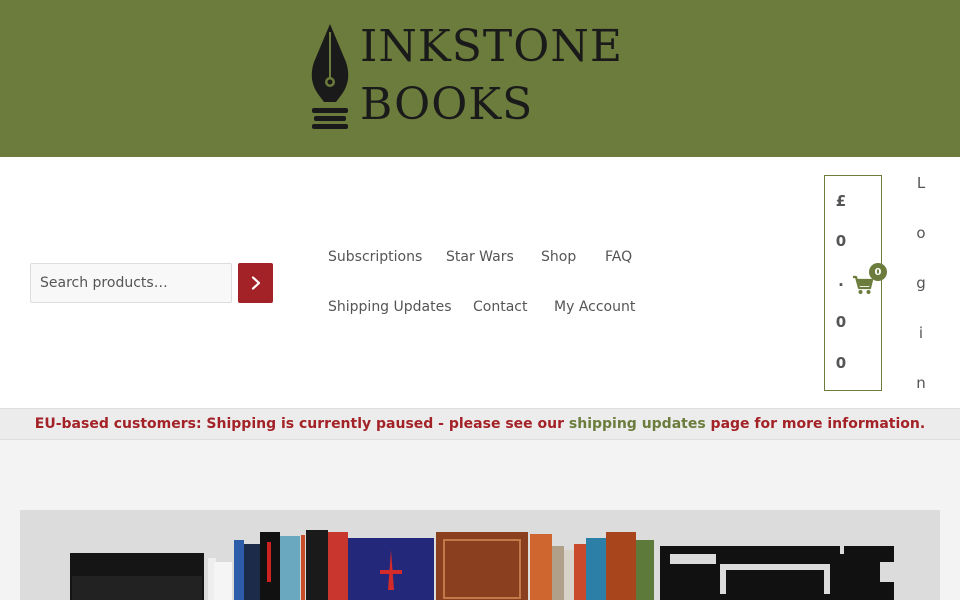 This screenshot has width=960, height=600. I want to click on nav-link-subscriptions: Subscriptions, so click(375, 257).